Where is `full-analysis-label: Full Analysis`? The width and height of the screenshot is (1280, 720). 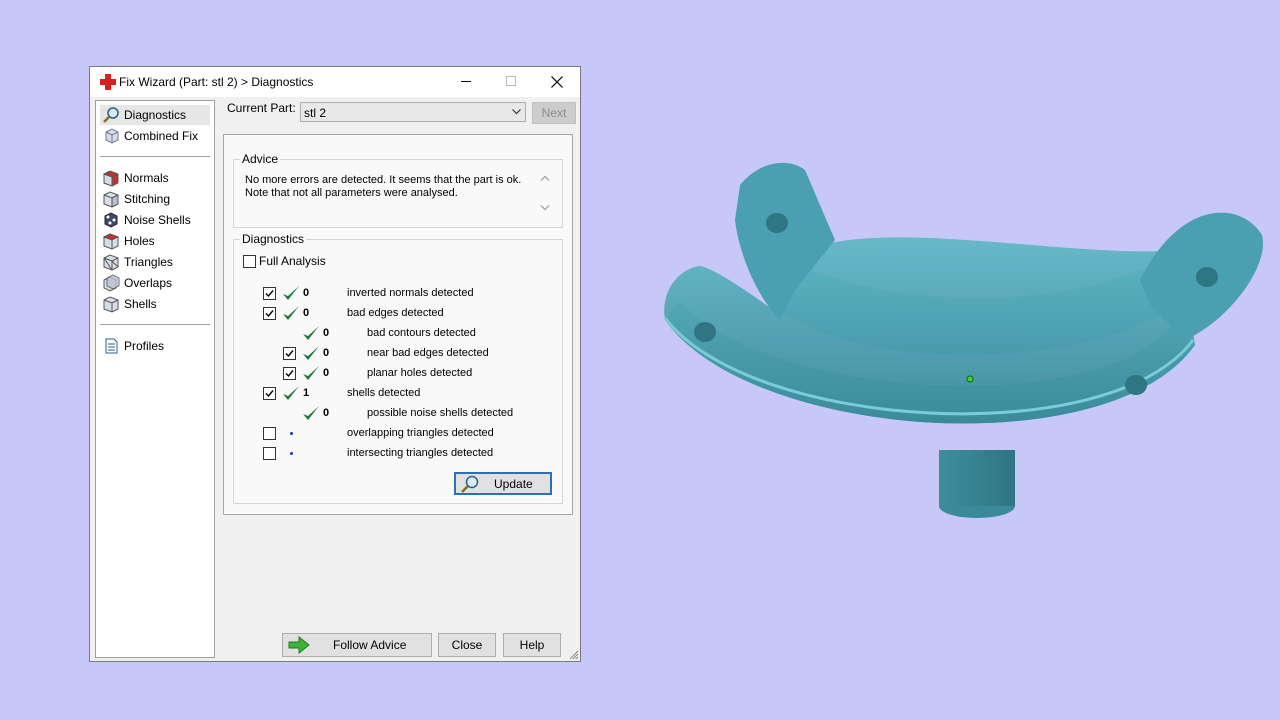
full-analysis-label: Full Analysis is located at coordinates (292, 261).